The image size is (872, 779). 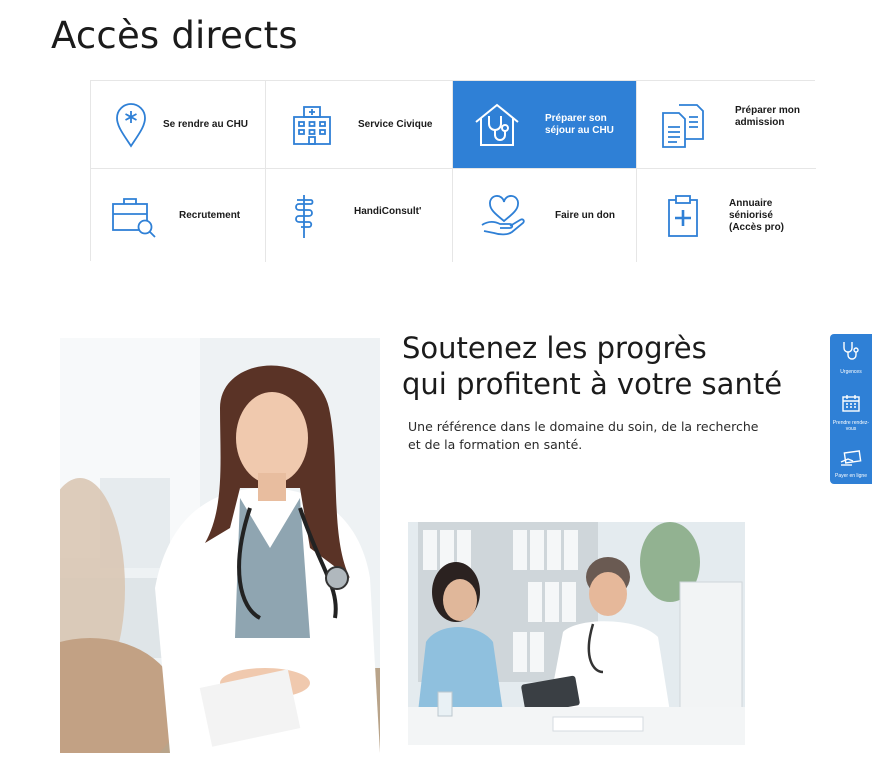 I want to click on hand-heart-icon, so click(x=503, y=216).